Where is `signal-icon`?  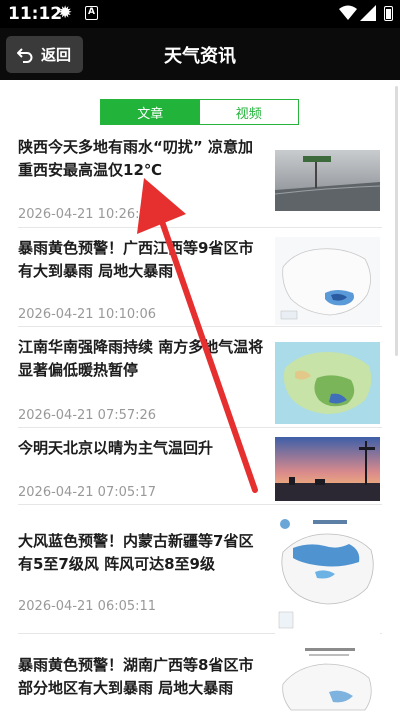 signal-icon is located at coordinates (368, 13).